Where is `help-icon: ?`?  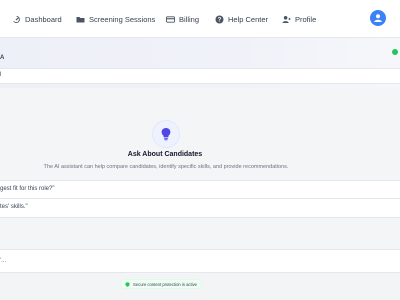 help-icon: ? is located at coordinates (219, 19).